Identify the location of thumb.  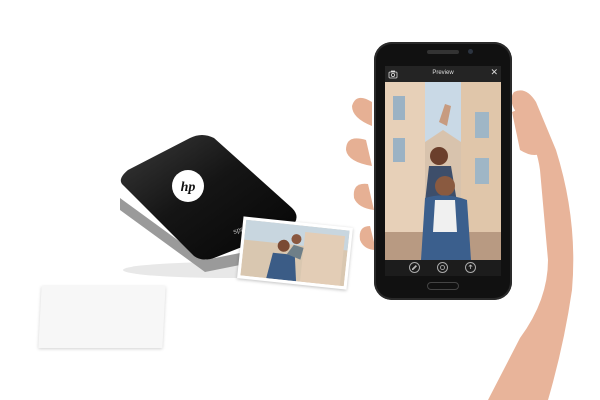
(529, 132).